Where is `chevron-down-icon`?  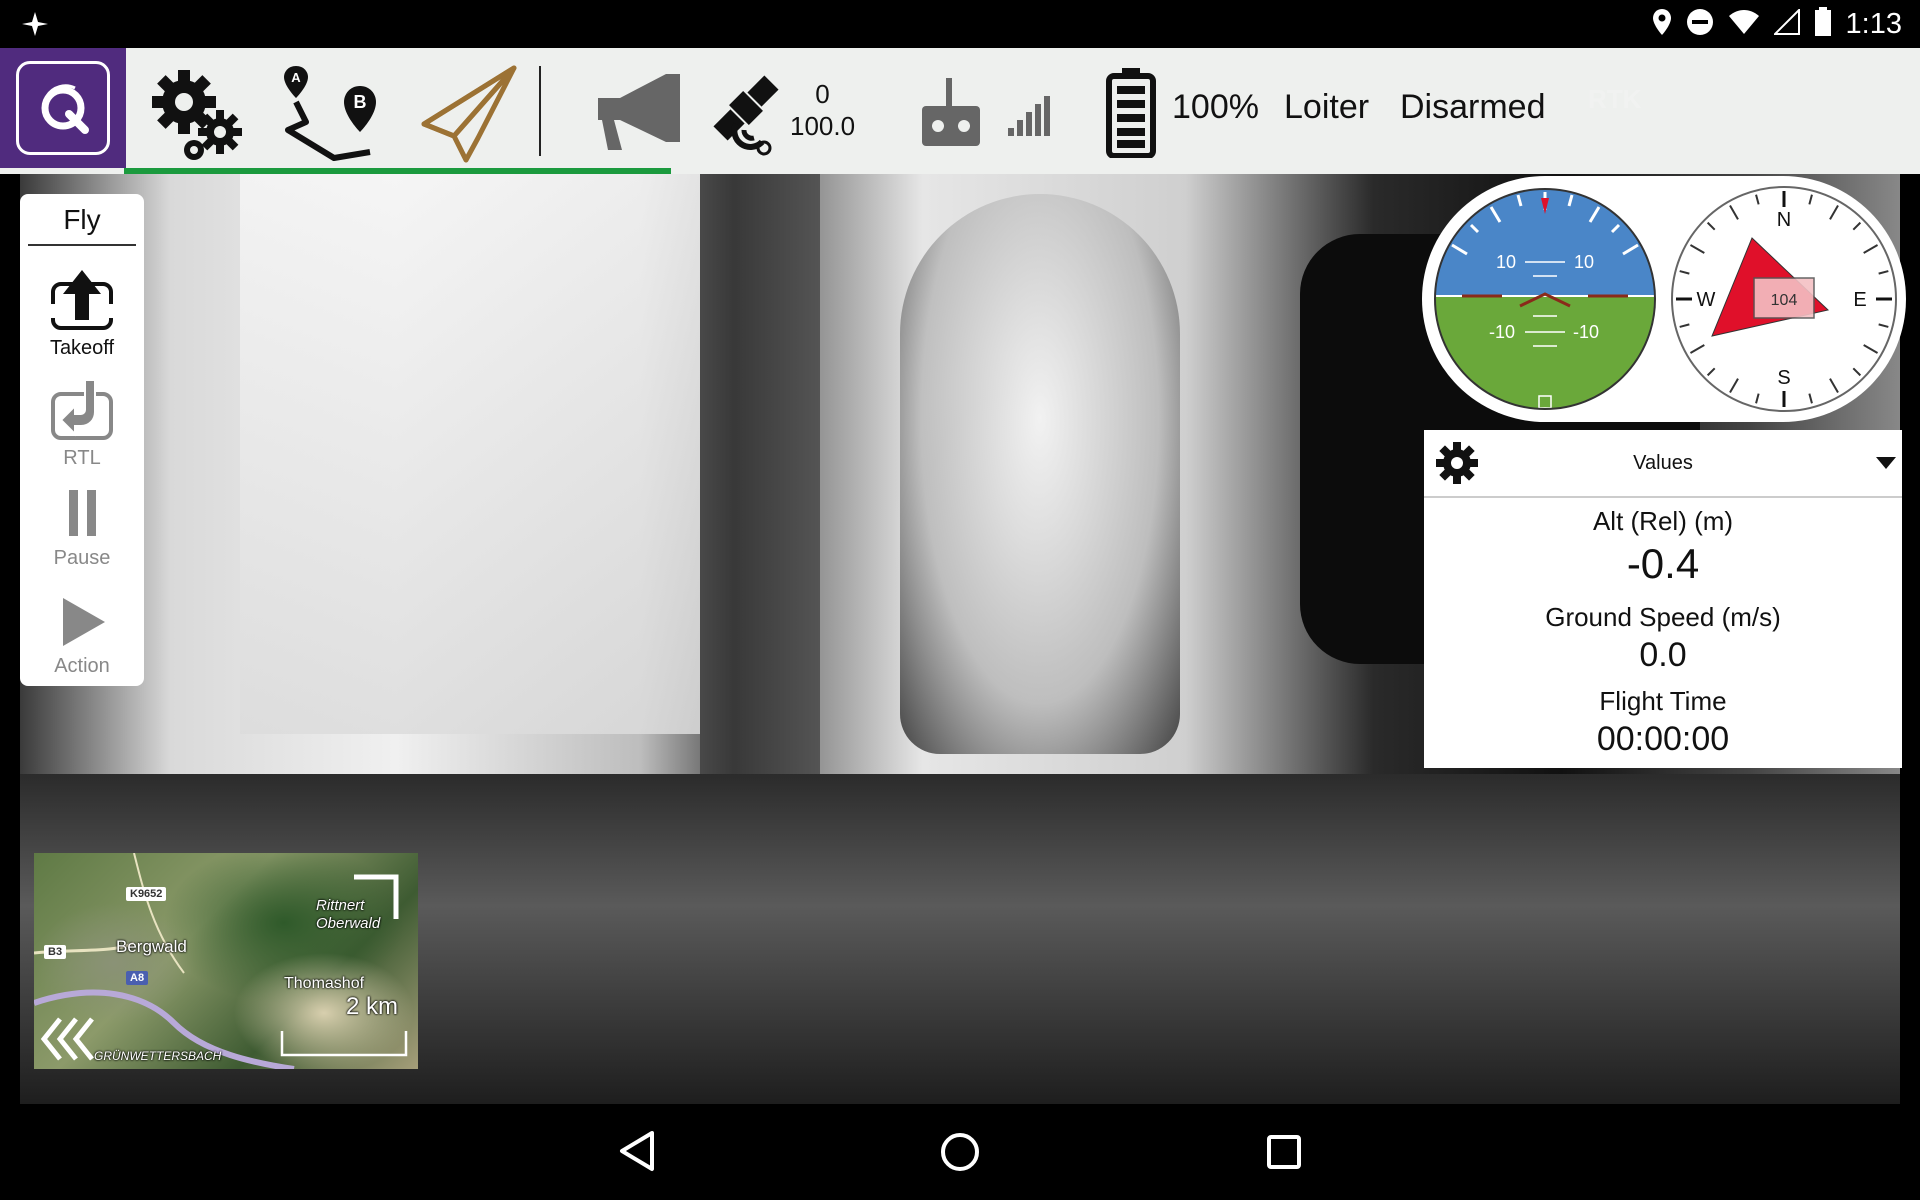 chevron-down-icon is located at coordinates (1886, 465).